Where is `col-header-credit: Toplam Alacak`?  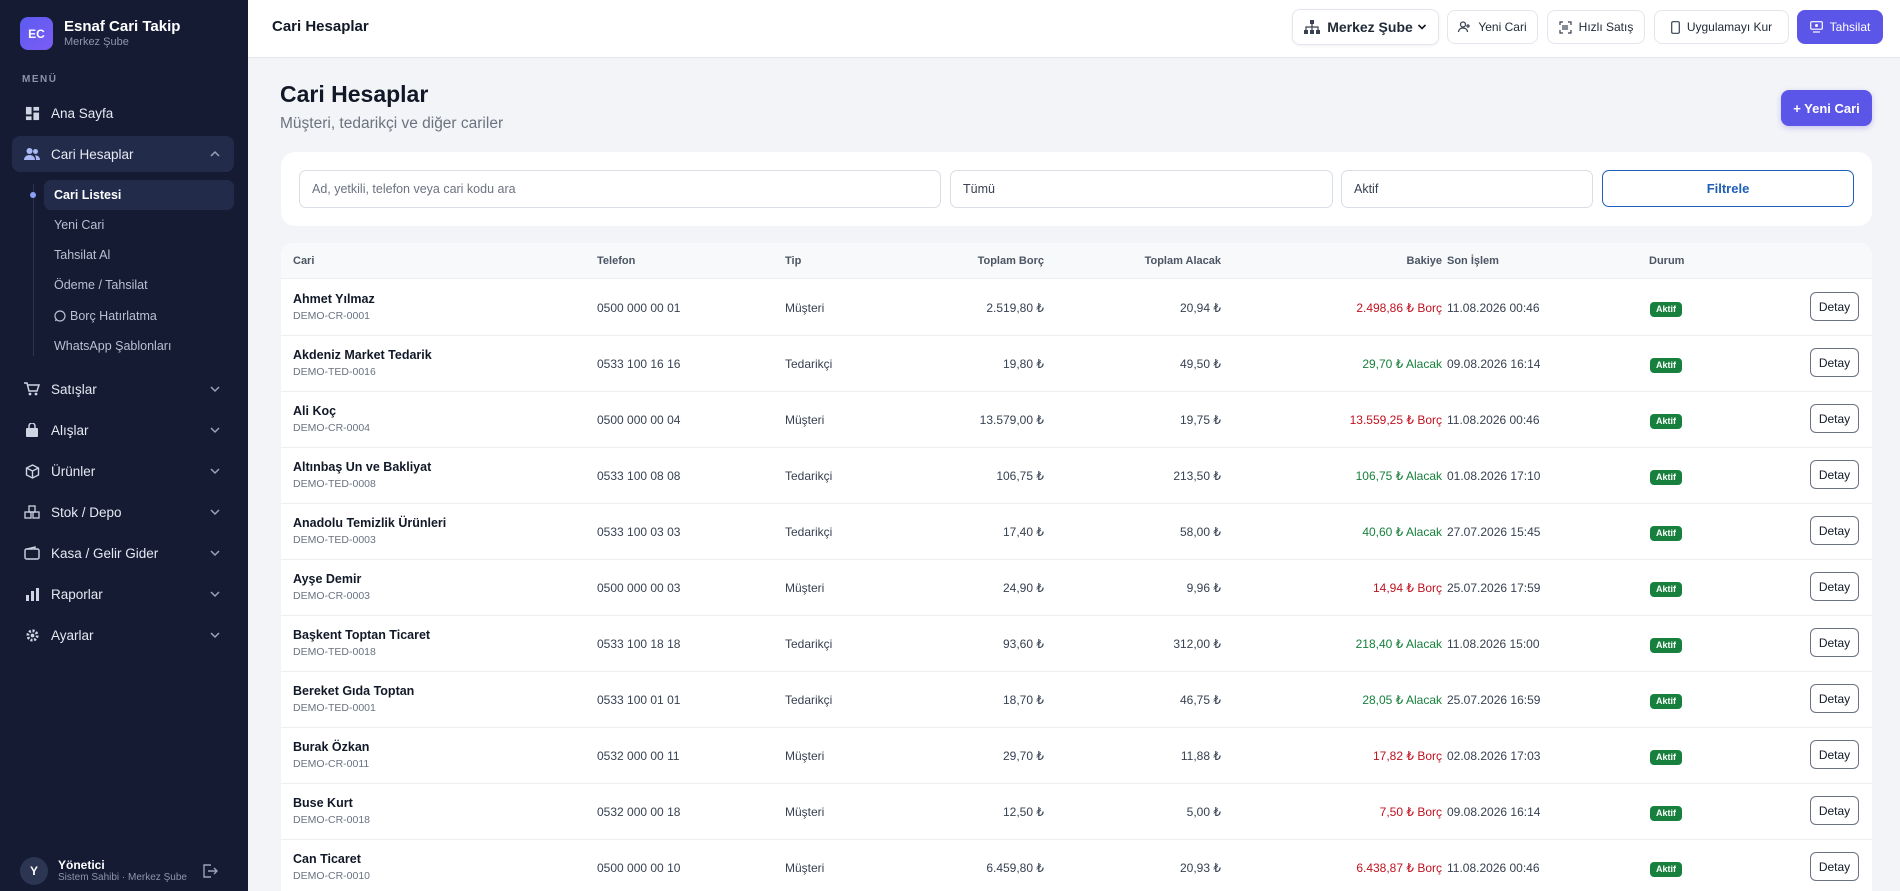
col-header-credit: Toplam Alacak is located at coordinates (1156, 261).